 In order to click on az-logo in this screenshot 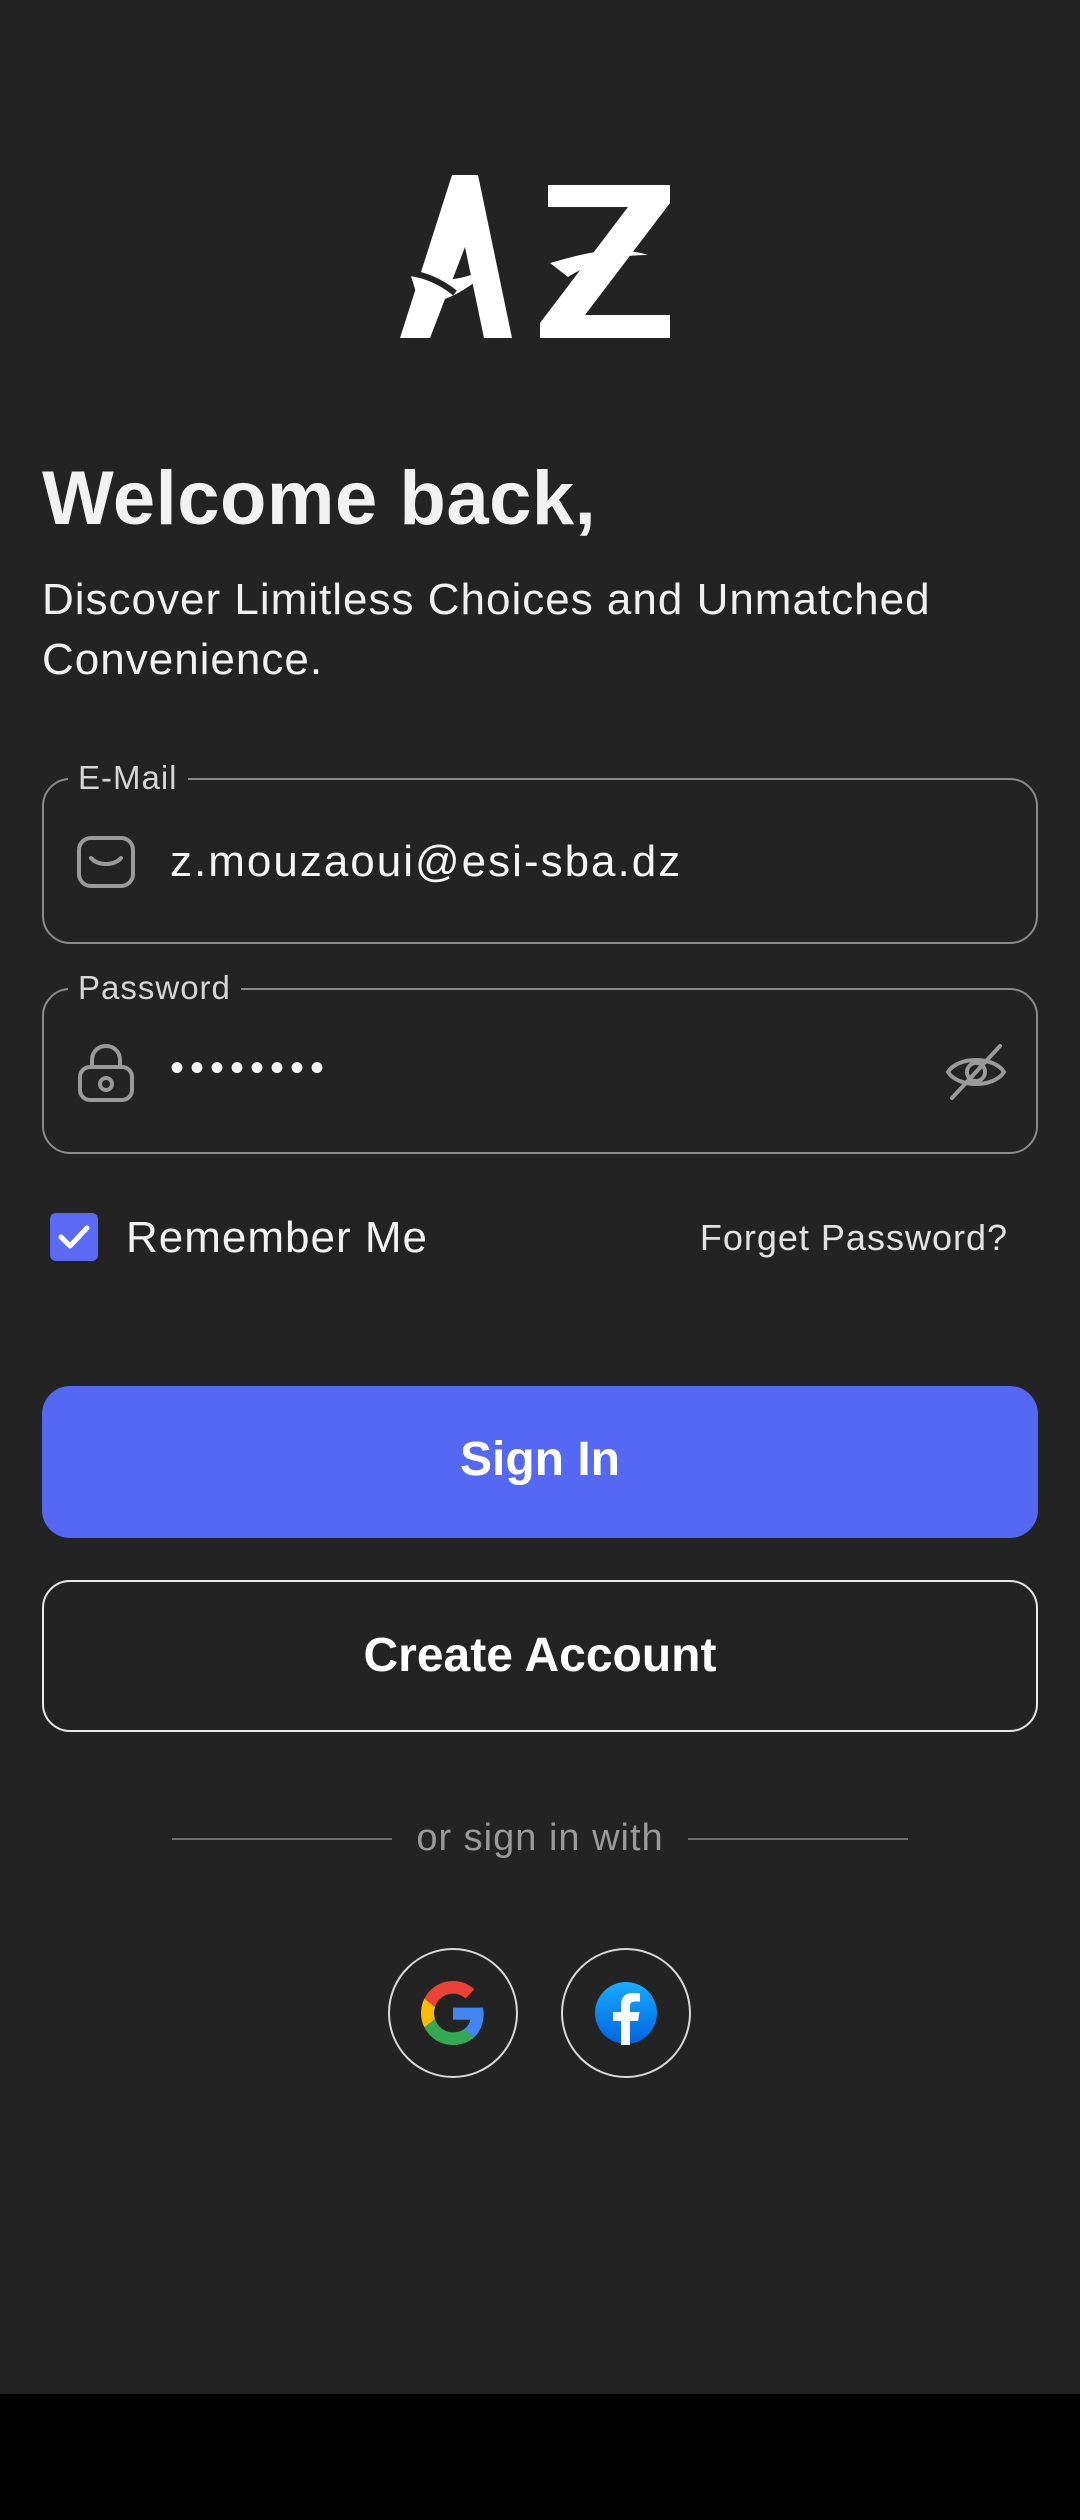, I will do `click(535, 256)`.